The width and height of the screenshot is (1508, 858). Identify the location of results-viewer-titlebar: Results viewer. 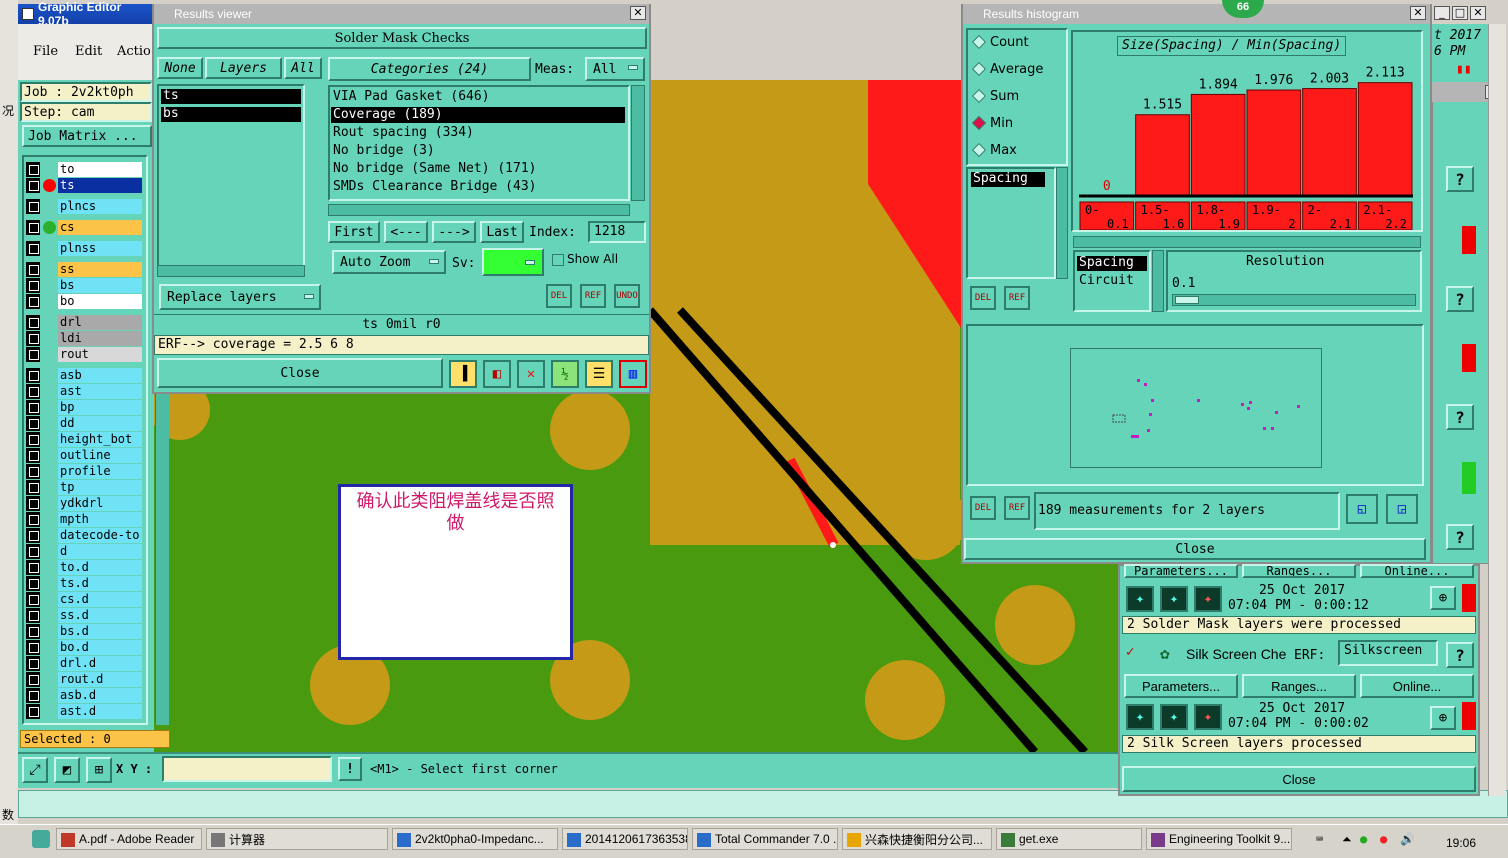
(401, 14).